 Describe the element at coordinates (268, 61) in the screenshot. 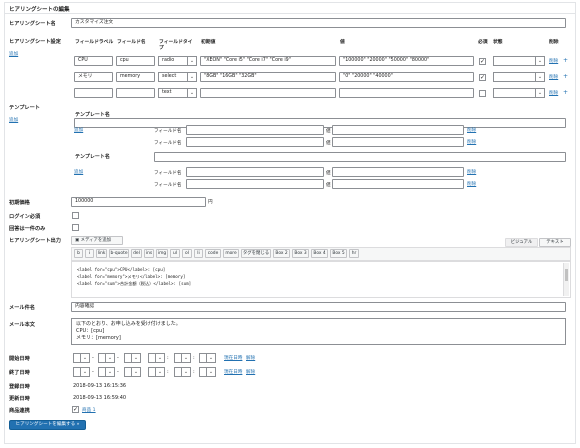

I see `row-initial-input: "XEON" "Core i5" "Core i7" "Core i9"` at that location.